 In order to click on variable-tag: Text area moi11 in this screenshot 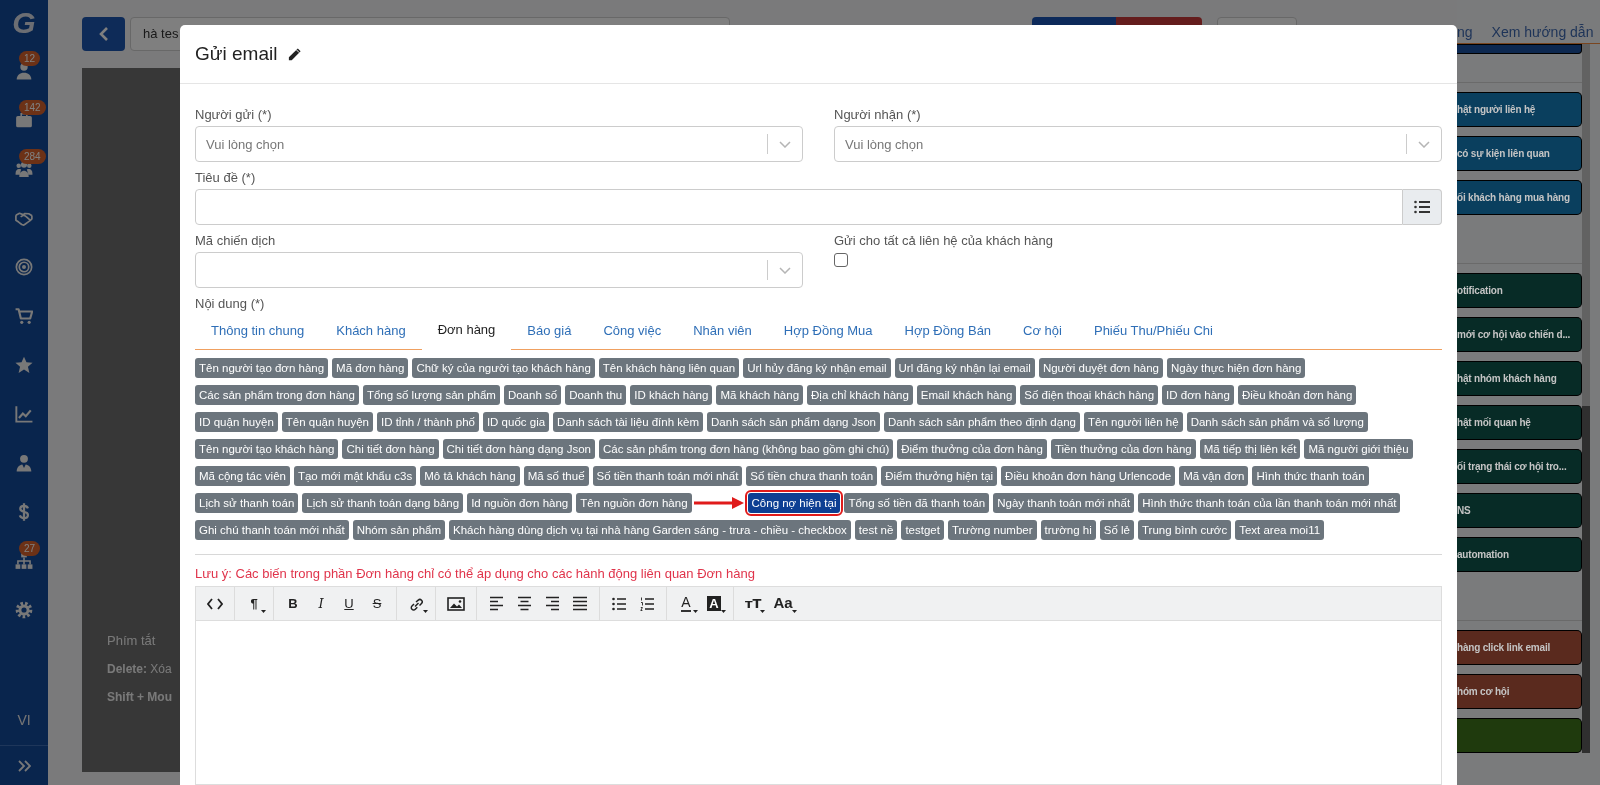, I will do `click(1280, 530)`.